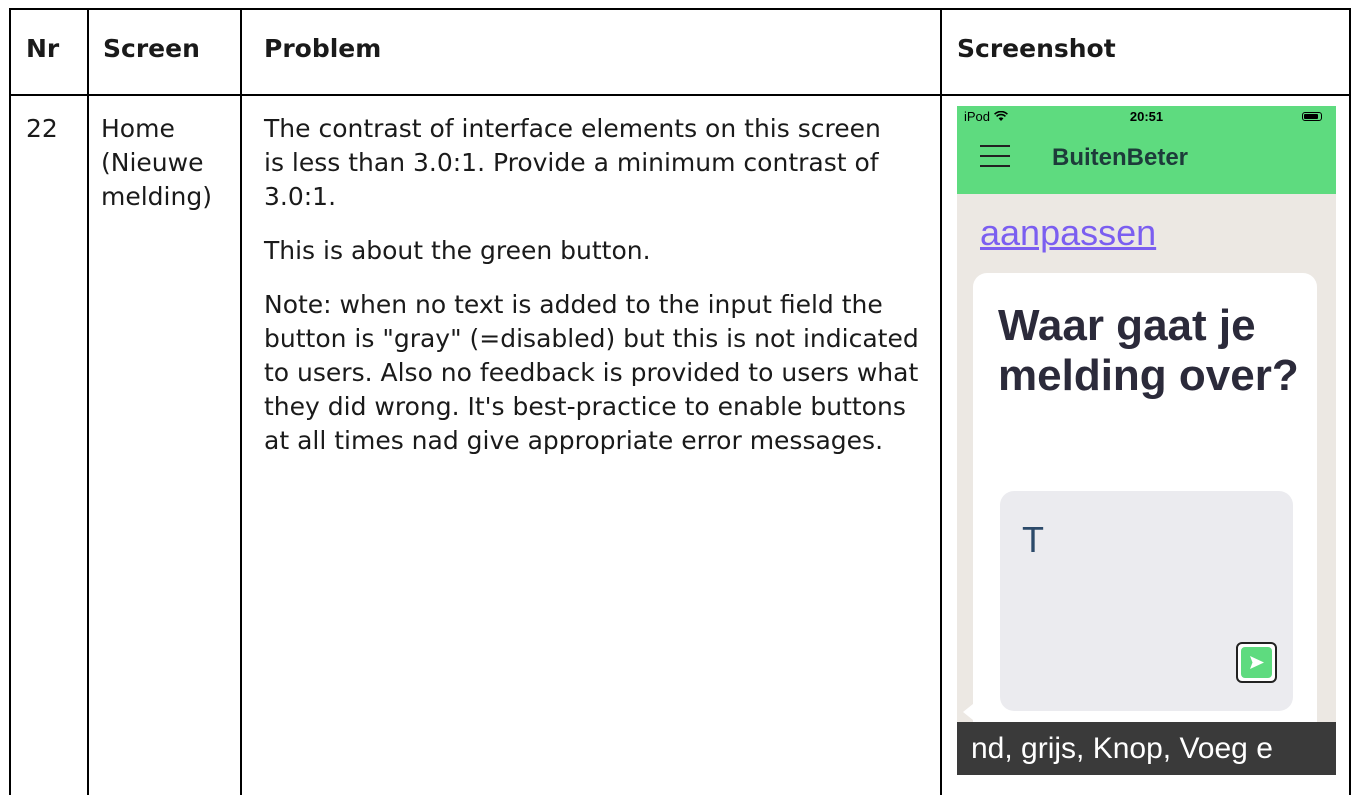 This screenshot has width=1351, height=795. What do you see at coordinates (1122, 748) in the screenshot?
I see `caption-text: nd, grijs, Knop, Voeg e` at bounding box center [1122, 748].